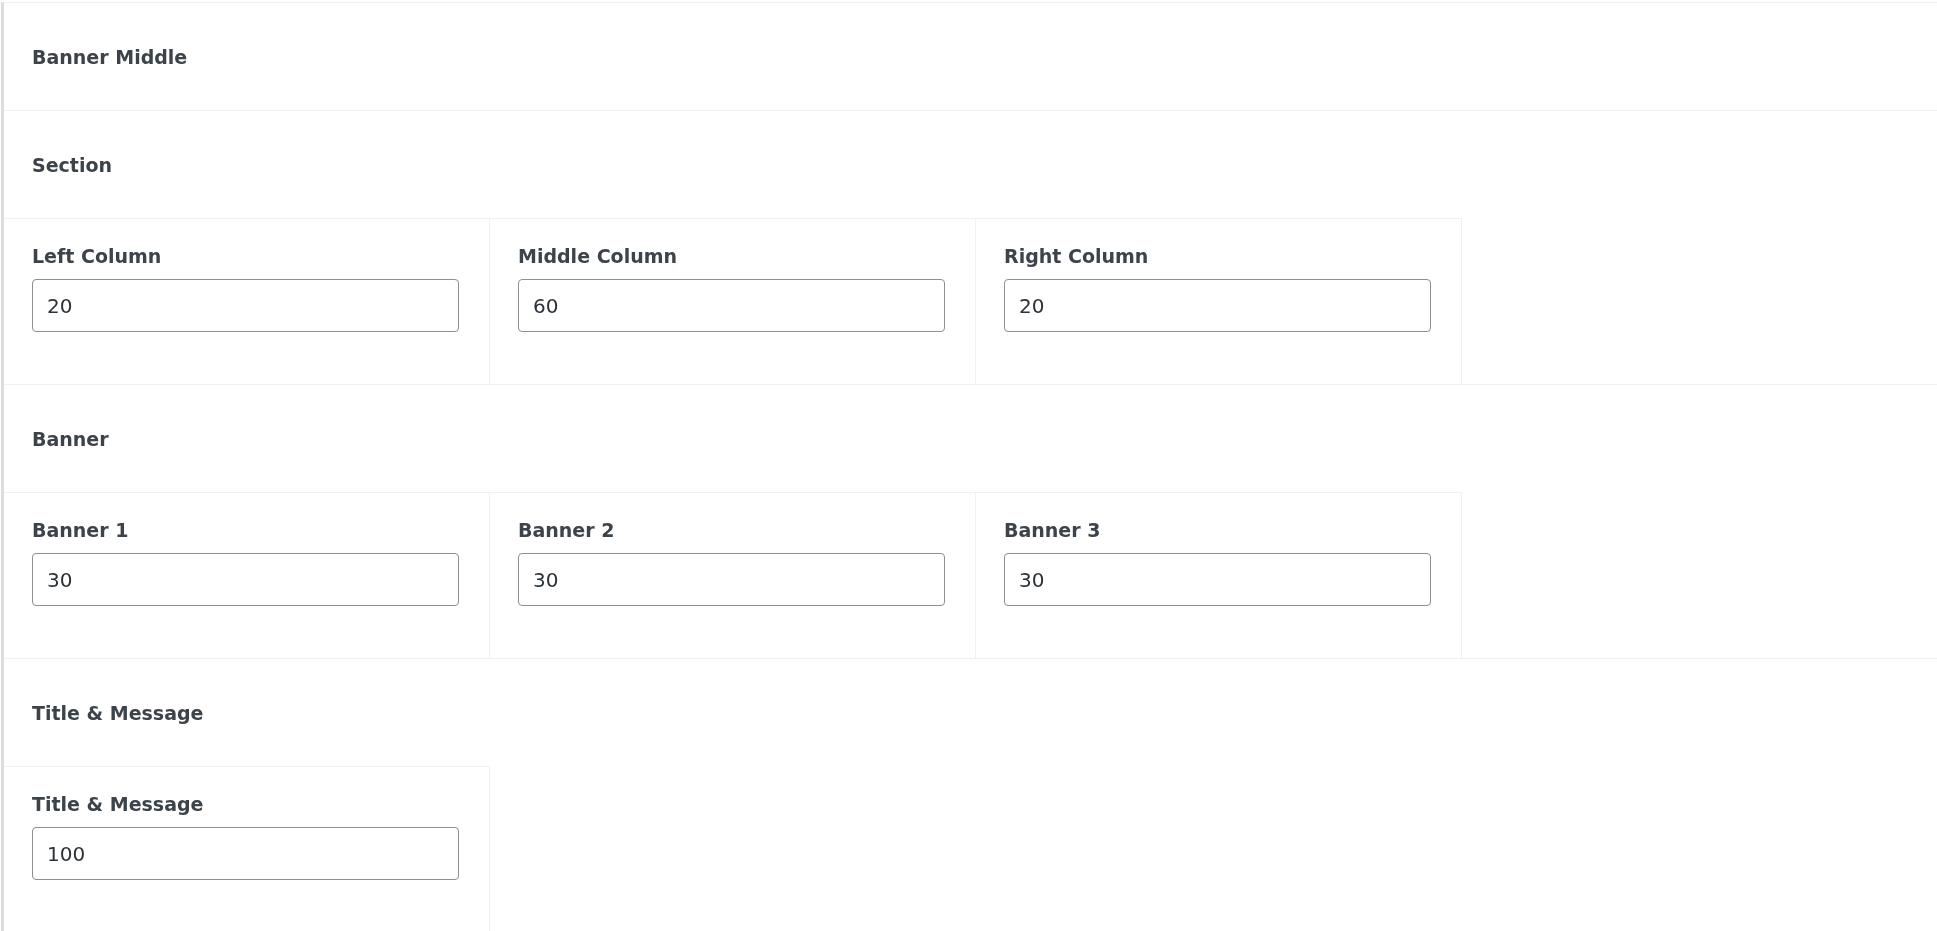  Describe the element at coordinates (118, 712) in the screenshot. I see `section-title: Title & Message` at that location.